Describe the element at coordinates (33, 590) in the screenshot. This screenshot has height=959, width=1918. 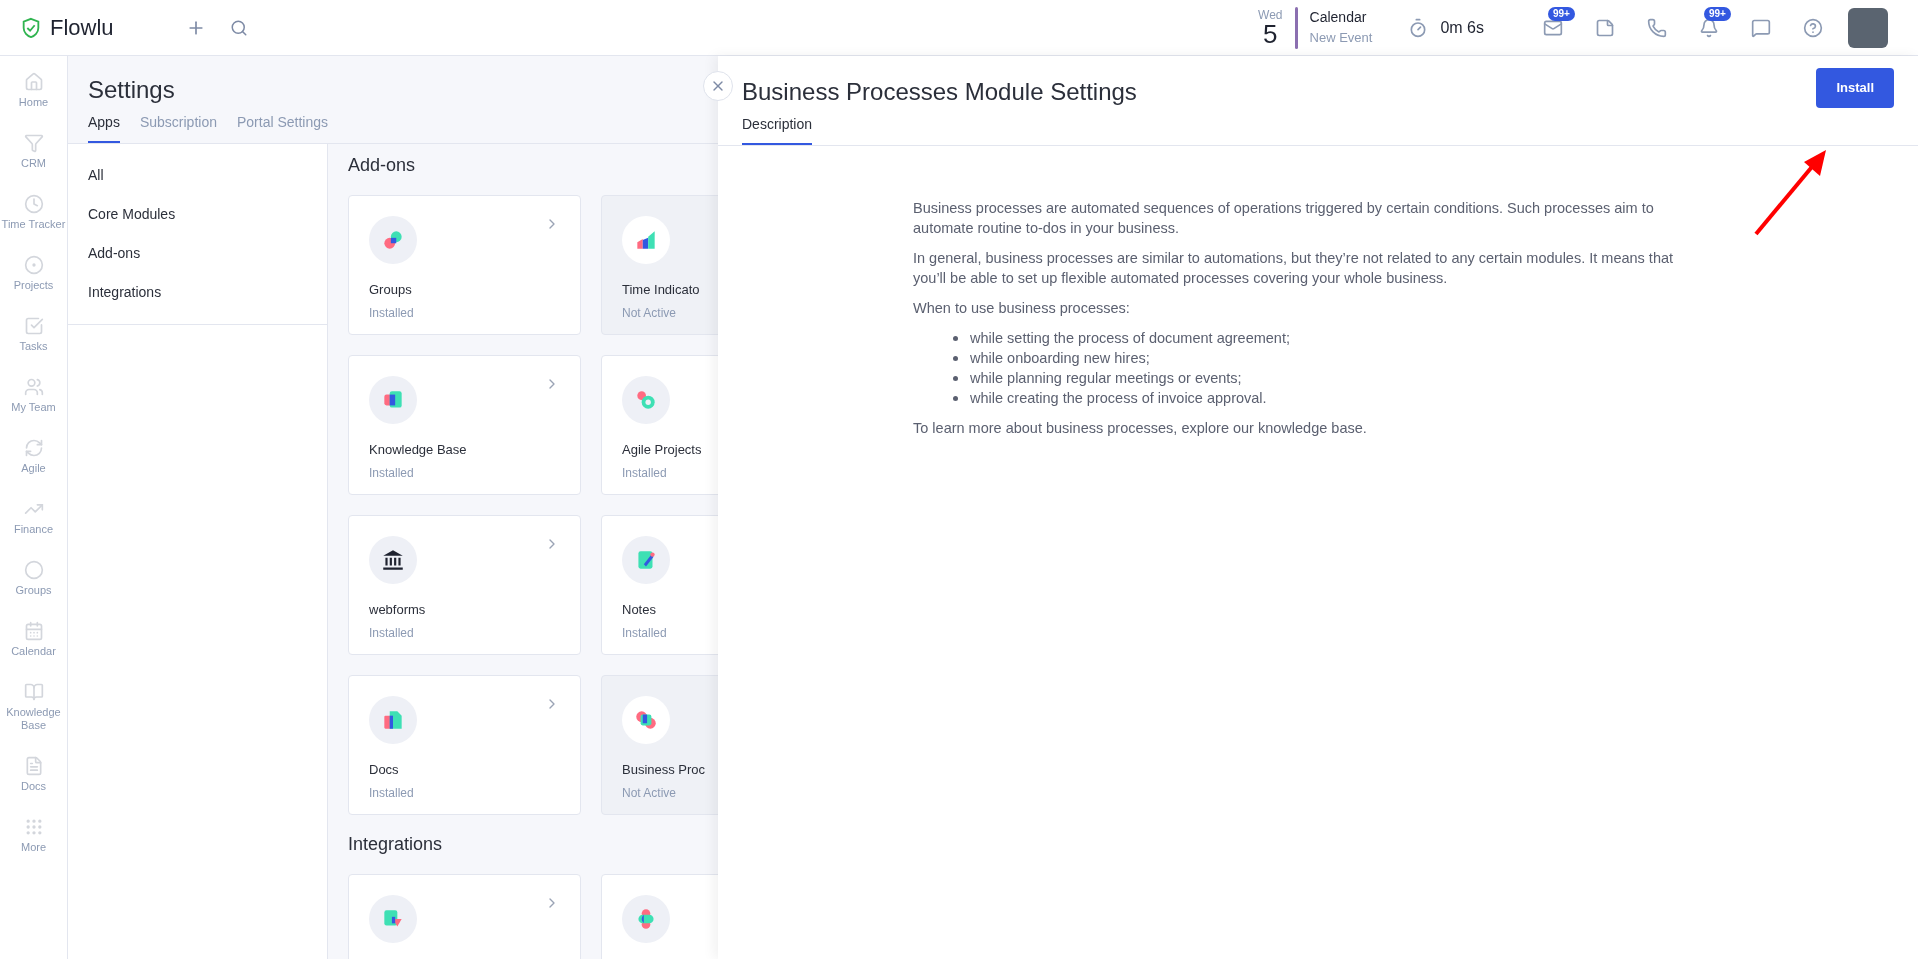
I see `nav-label: Groups` at that location.